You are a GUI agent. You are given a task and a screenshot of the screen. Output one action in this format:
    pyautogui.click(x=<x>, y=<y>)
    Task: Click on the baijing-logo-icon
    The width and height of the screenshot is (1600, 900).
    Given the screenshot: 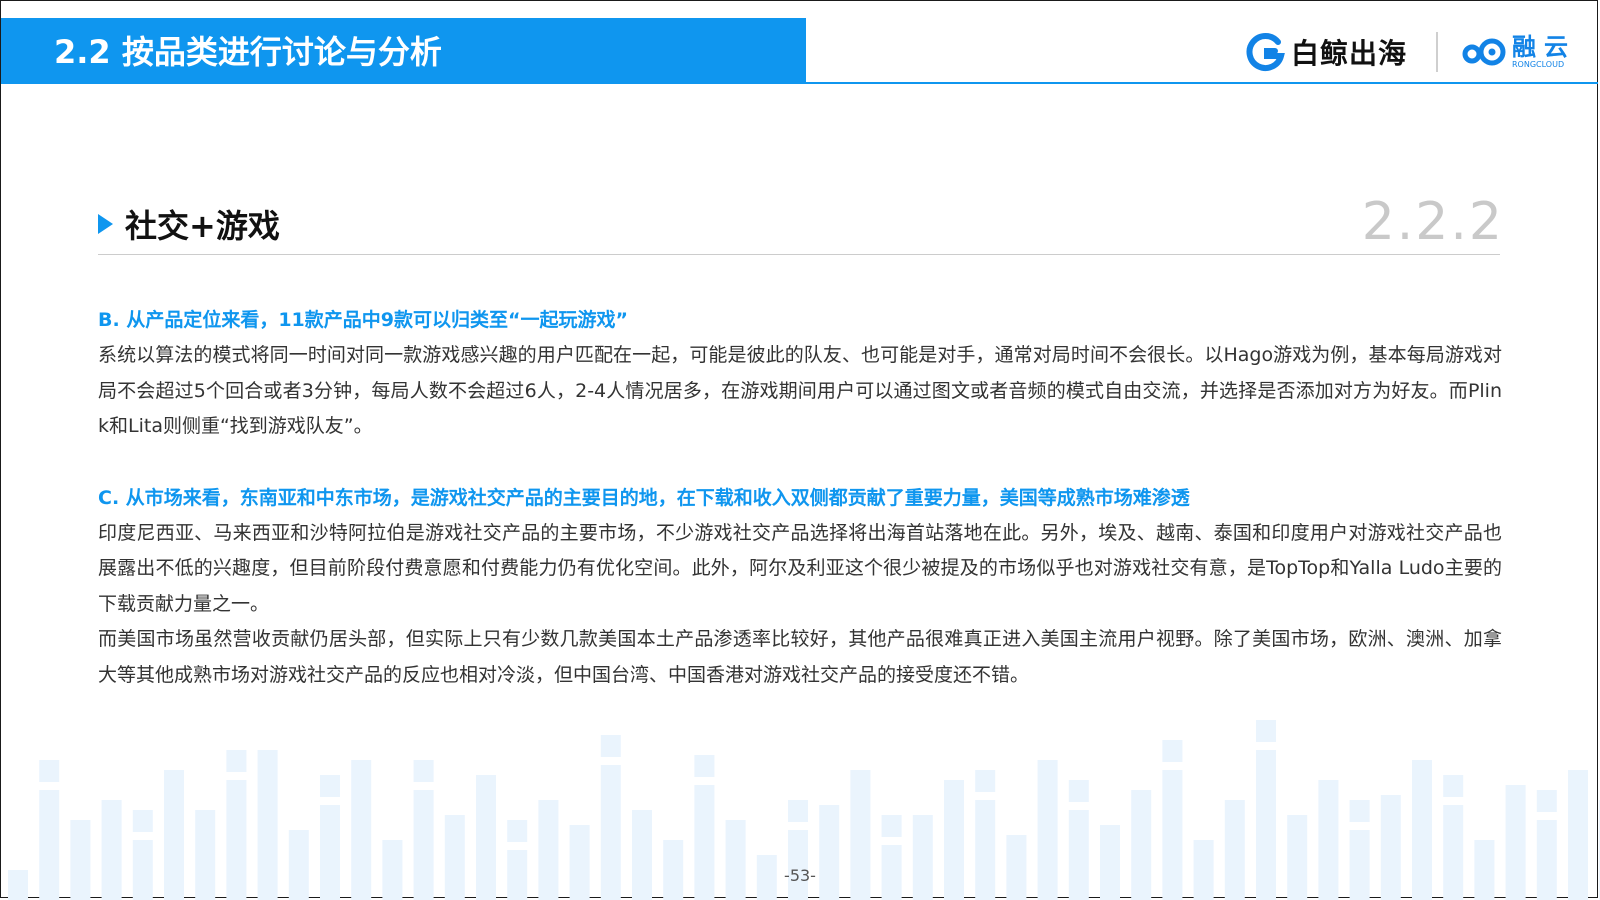 What is the action you would take?
    pyautogui.click(x=1265, y=52)
    